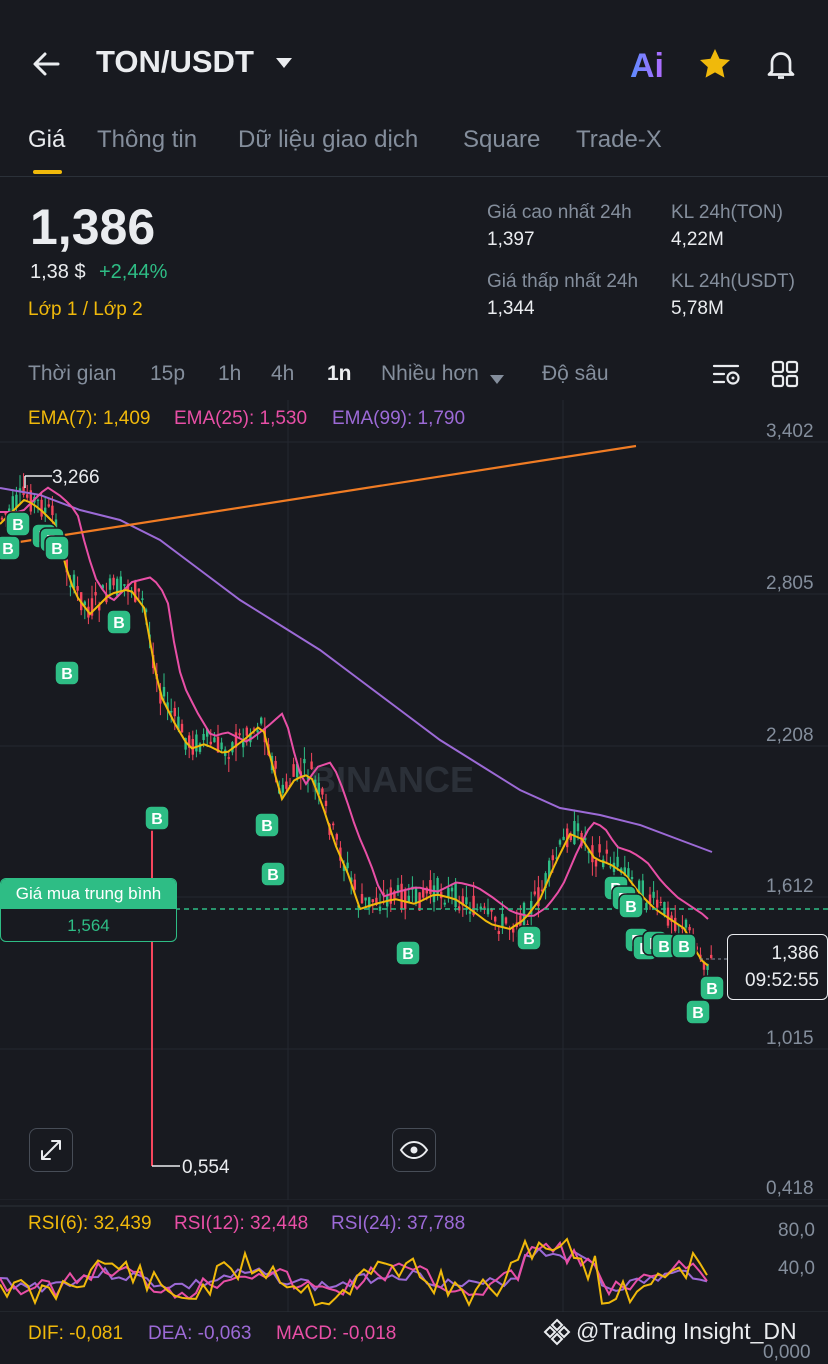  What do you see at coordinates (619, 140) in the screenshot?
I see `tab-trade-x: Trade-X` at bounding box center [619, 140].